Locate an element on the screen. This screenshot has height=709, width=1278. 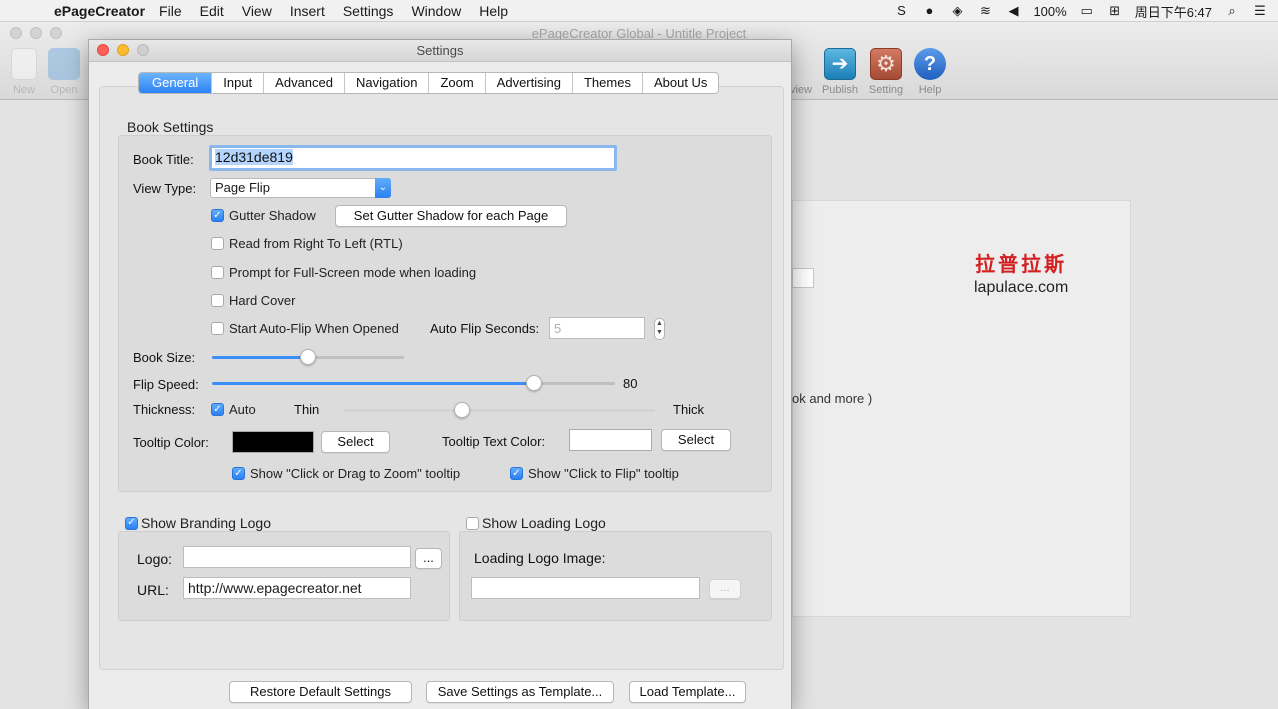
battery-icon: ▭ is located at coordinates (1087, 11).